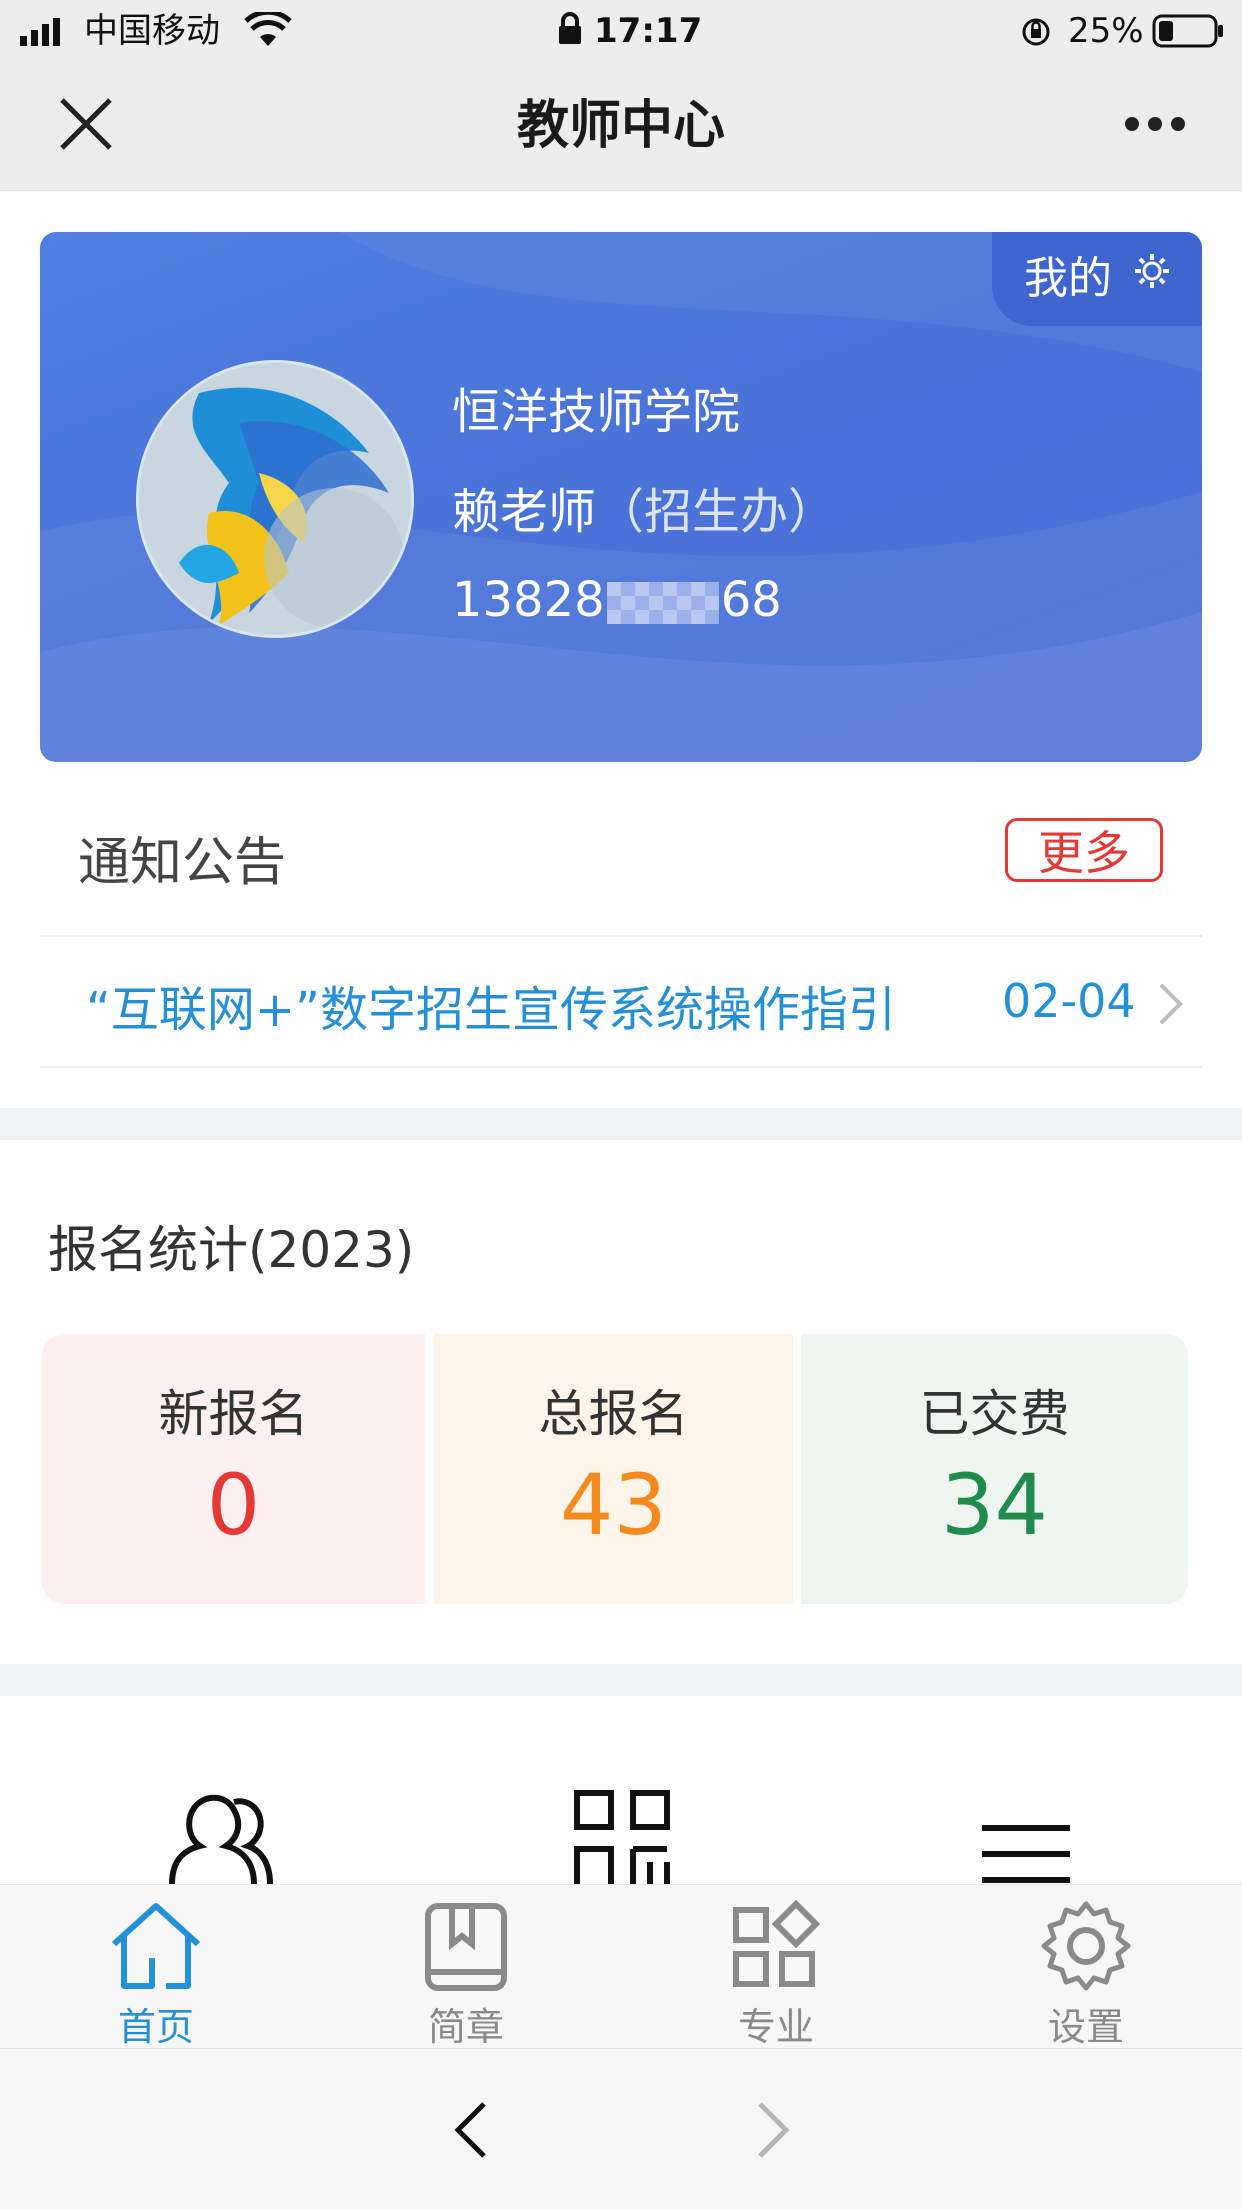 The height and width of the screenshot is (2209, 1242). What do you see at coordinates (1085, 2027) in the screenshot?
I see `tab-label: 设置` at bounding box center [1085, 2027].